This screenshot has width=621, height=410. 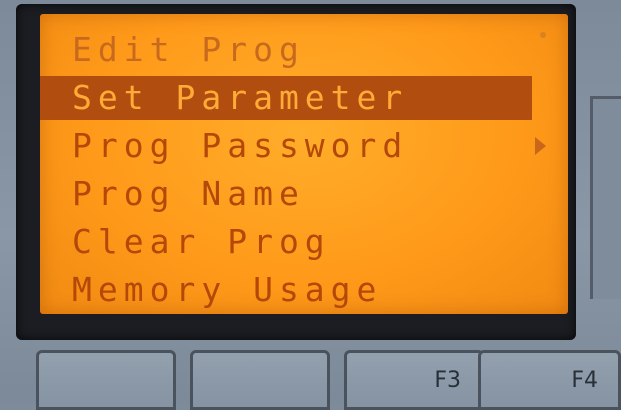 What do you see at coordinates (188, 49) in the screenshot?
I see `menu-item-label: Edit Prog` at bounding box center [188, 49].